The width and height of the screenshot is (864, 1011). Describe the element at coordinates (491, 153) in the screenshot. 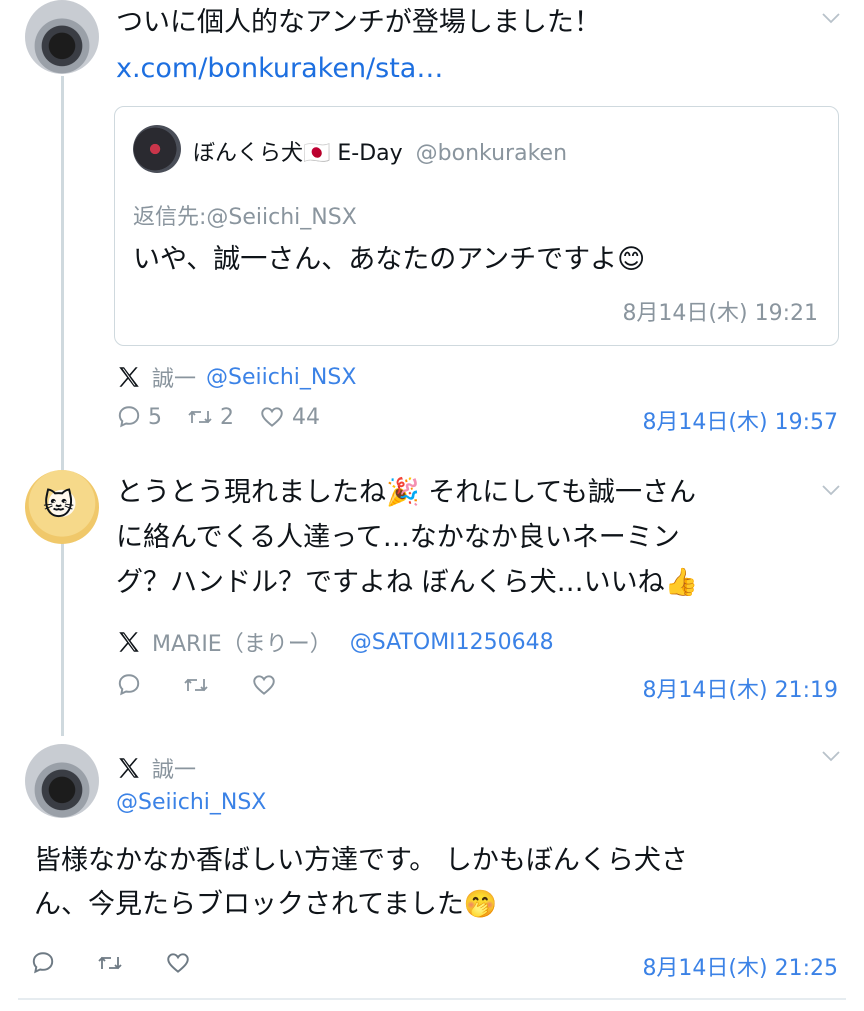

I see `quote-handle: @bonkuraken` at that location.